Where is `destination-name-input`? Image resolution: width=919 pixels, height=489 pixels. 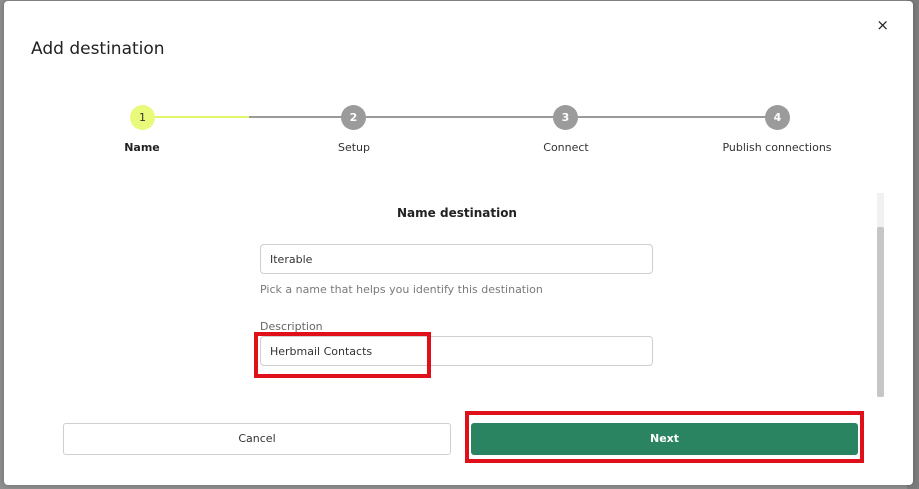
destination-name-input is located at coordinates (456, 259).